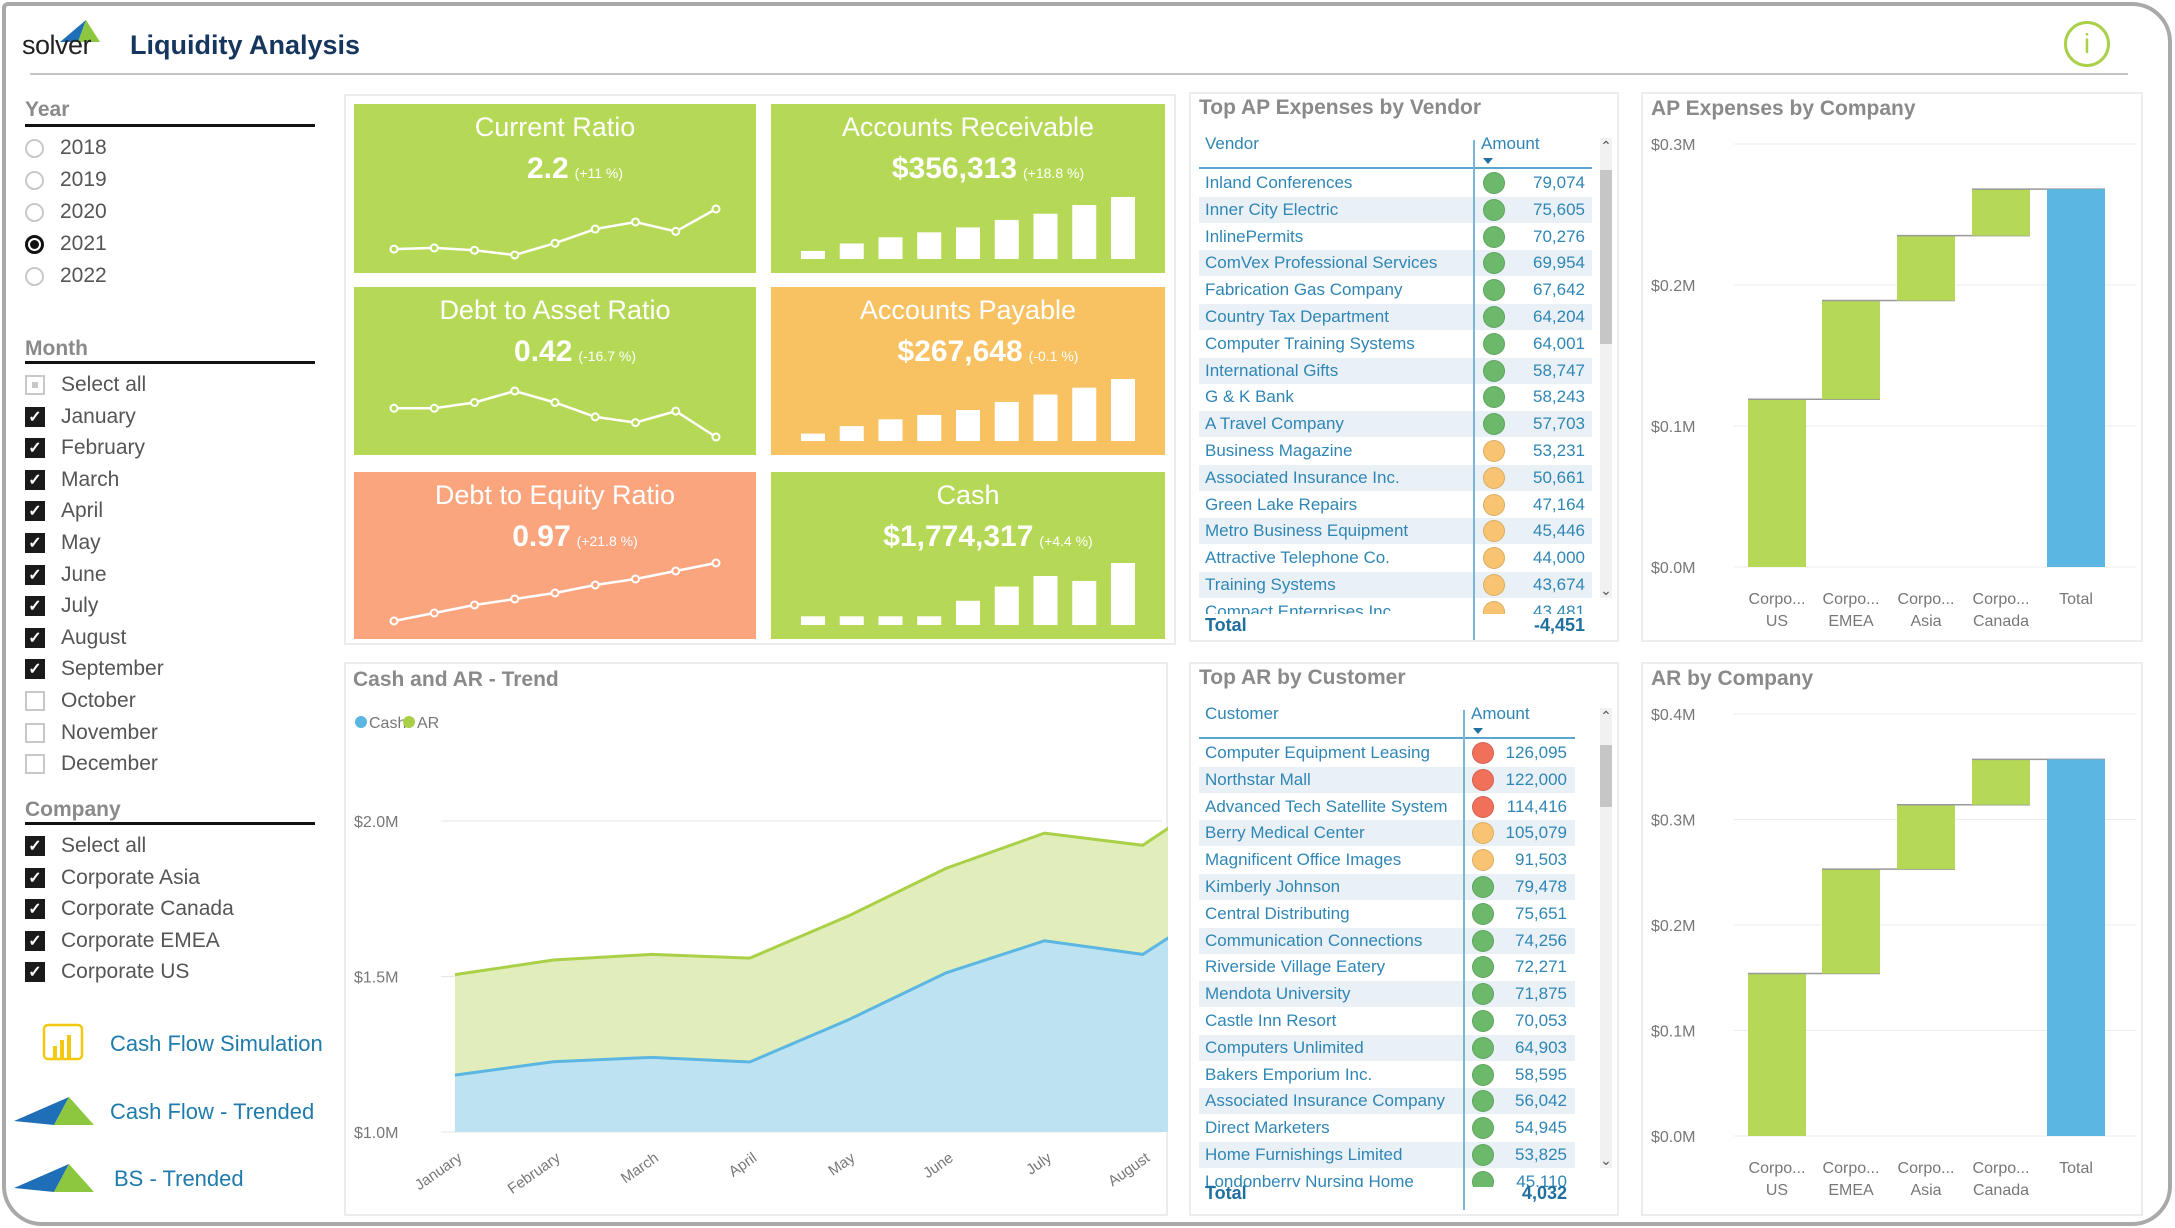  I want to click on table-row: Berry Medical Center 105,079, so click(1387, 833).